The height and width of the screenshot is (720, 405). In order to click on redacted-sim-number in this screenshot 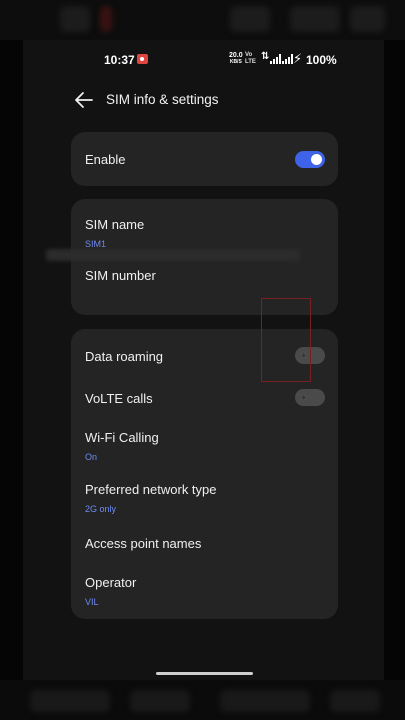, I will do `click(173, 255)`.